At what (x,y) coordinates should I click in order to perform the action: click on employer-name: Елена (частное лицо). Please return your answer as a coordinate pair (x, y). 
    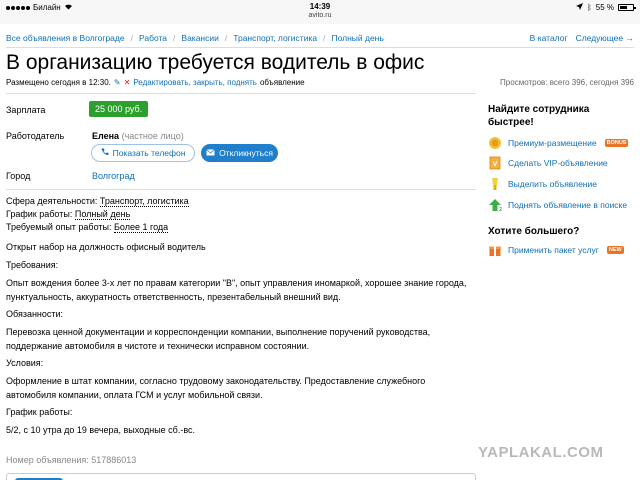
    Looking at the image, I should click on (138, 136).